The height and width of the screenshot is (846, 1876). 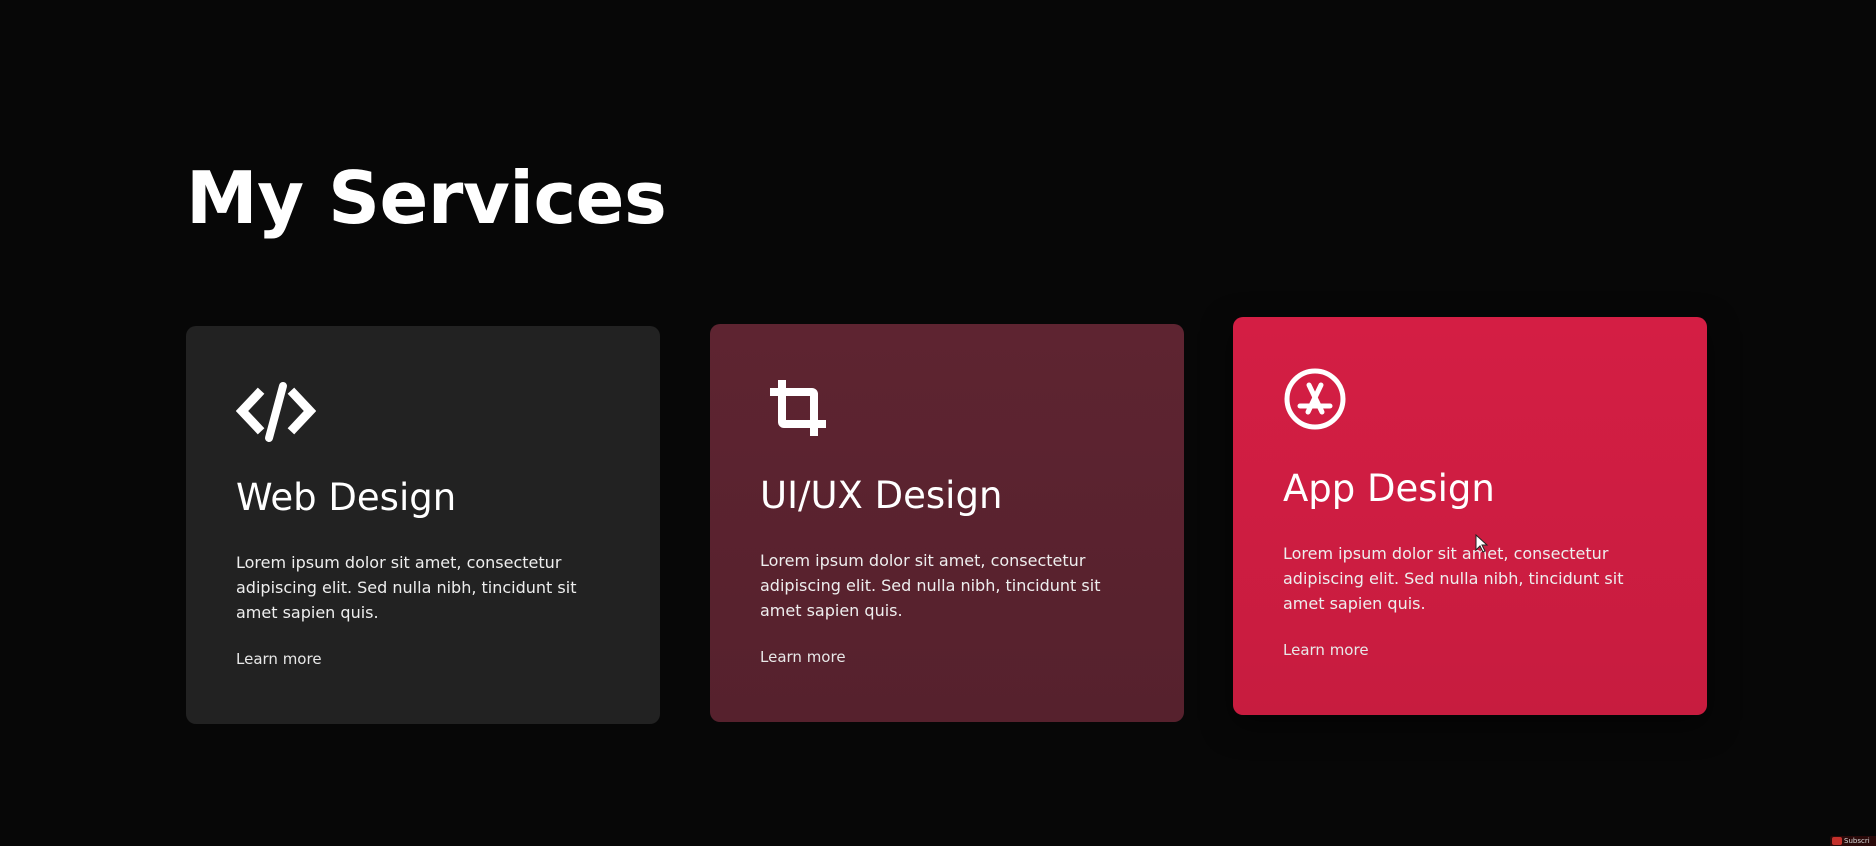 What do you see at coordinates (1315, 399) in the screenshot?
I see `app-store-icon` at bounding box center [1315, 399].